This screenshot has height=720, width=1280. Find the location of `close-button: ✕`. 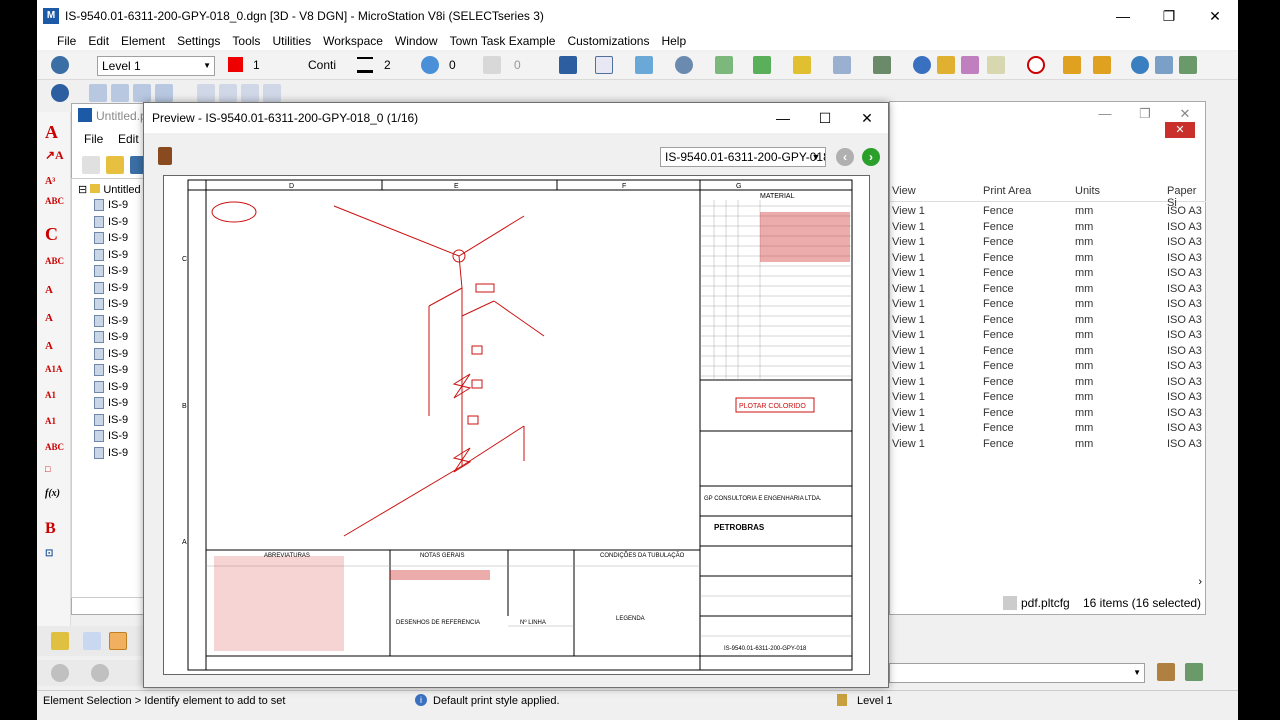

close-button: ✕ is located at coordinates (1215, 16).